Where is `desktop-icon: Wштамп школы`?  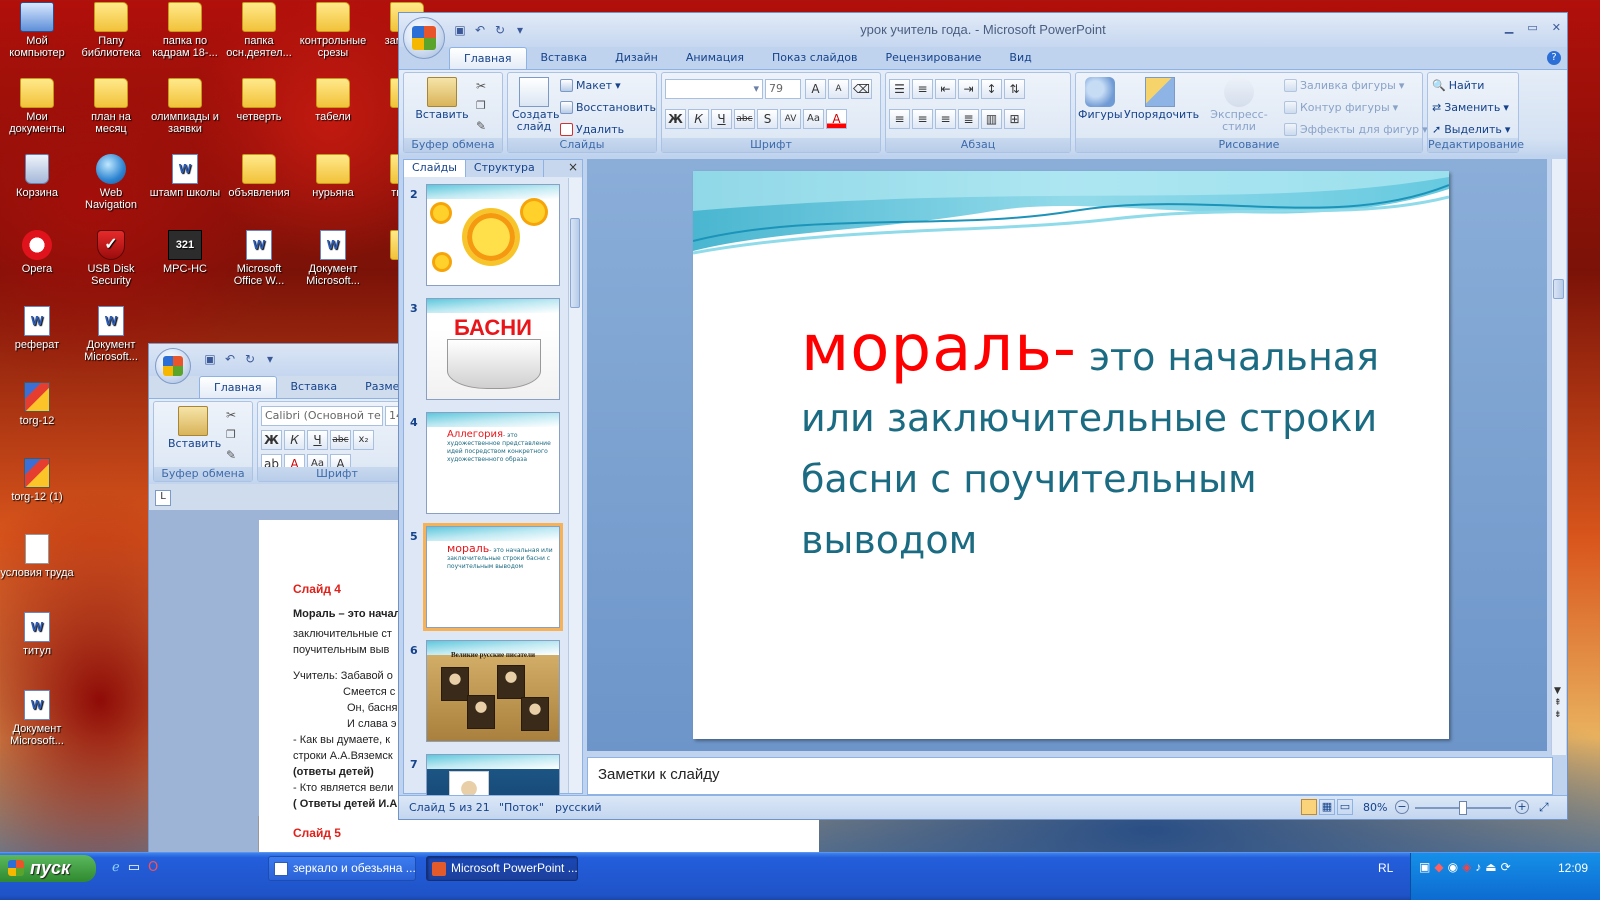 desktop-icon: Wштамп школы is located at coordinates (185, 176).